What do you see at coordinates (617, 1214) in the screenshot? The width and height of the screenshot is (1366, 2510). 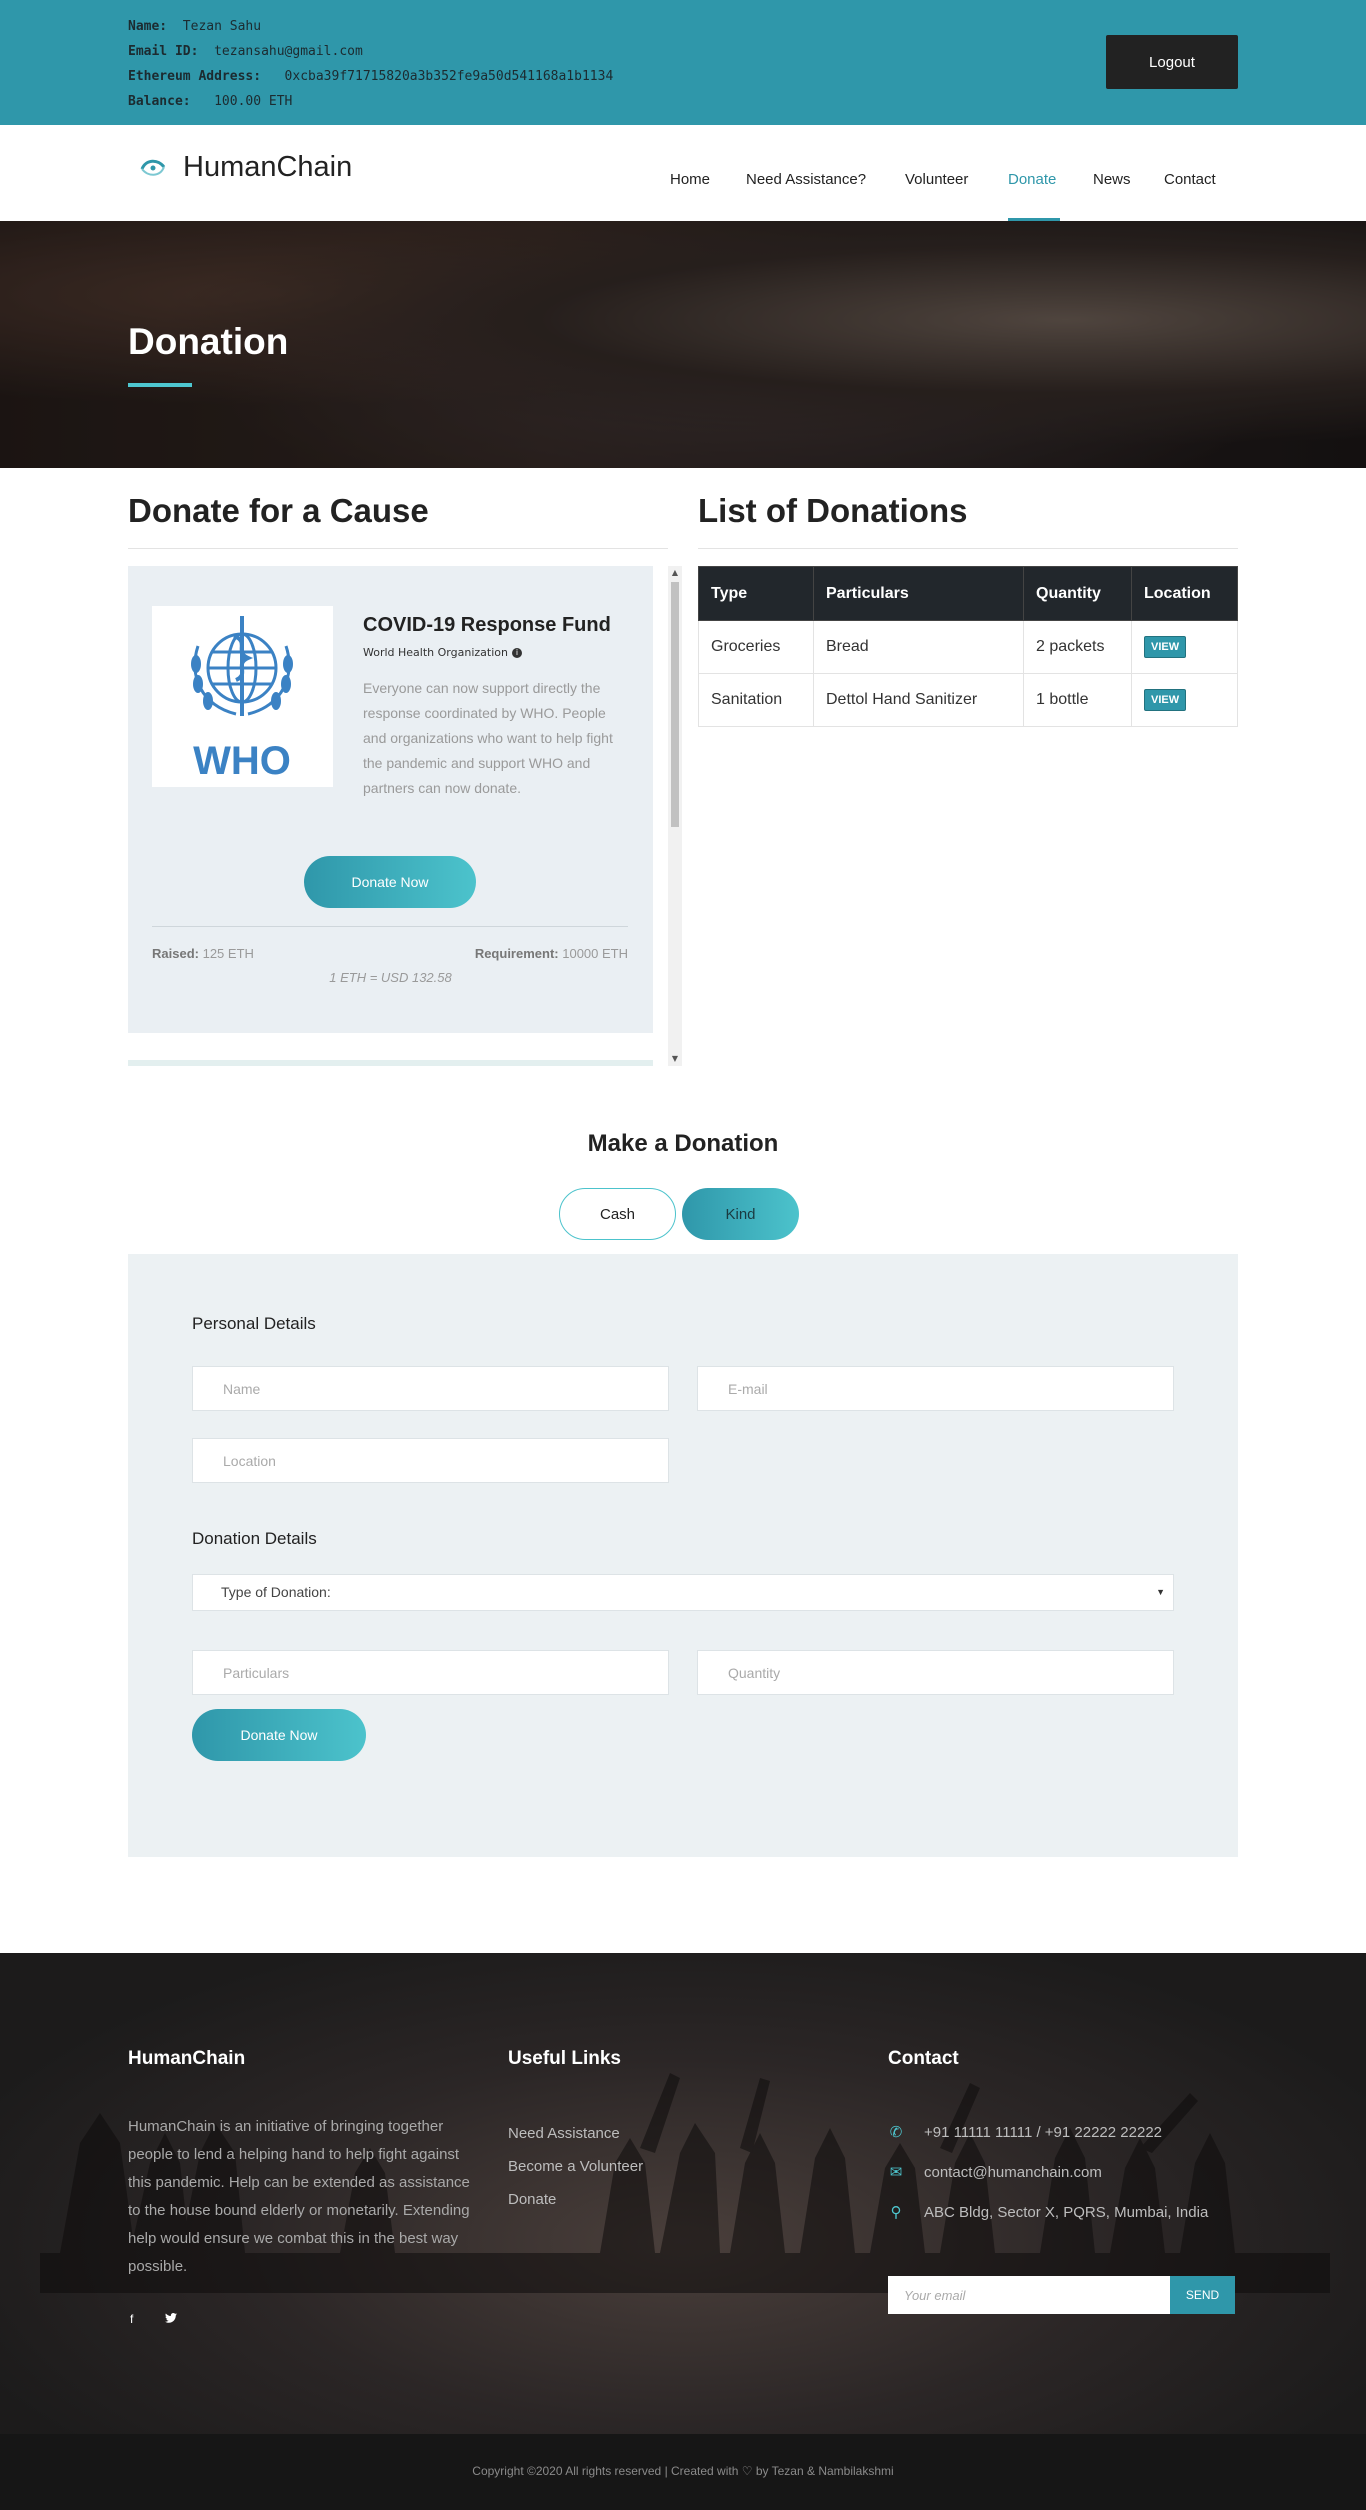 I see `tab-cash: Cash` at bounding box center [617, 1214].